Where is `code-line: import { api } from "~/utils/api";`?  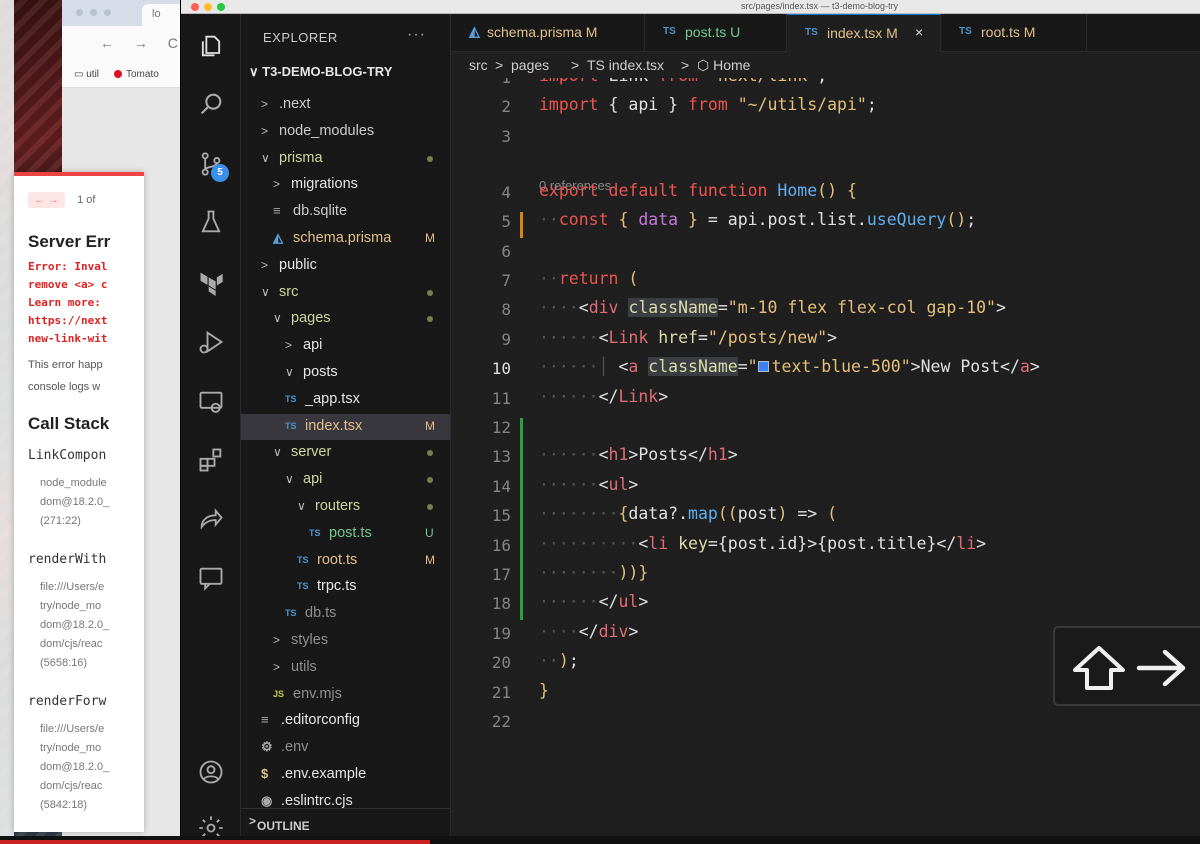
code-line: import { api } from "~/utils/api"; is located at coordinates (708, 104).